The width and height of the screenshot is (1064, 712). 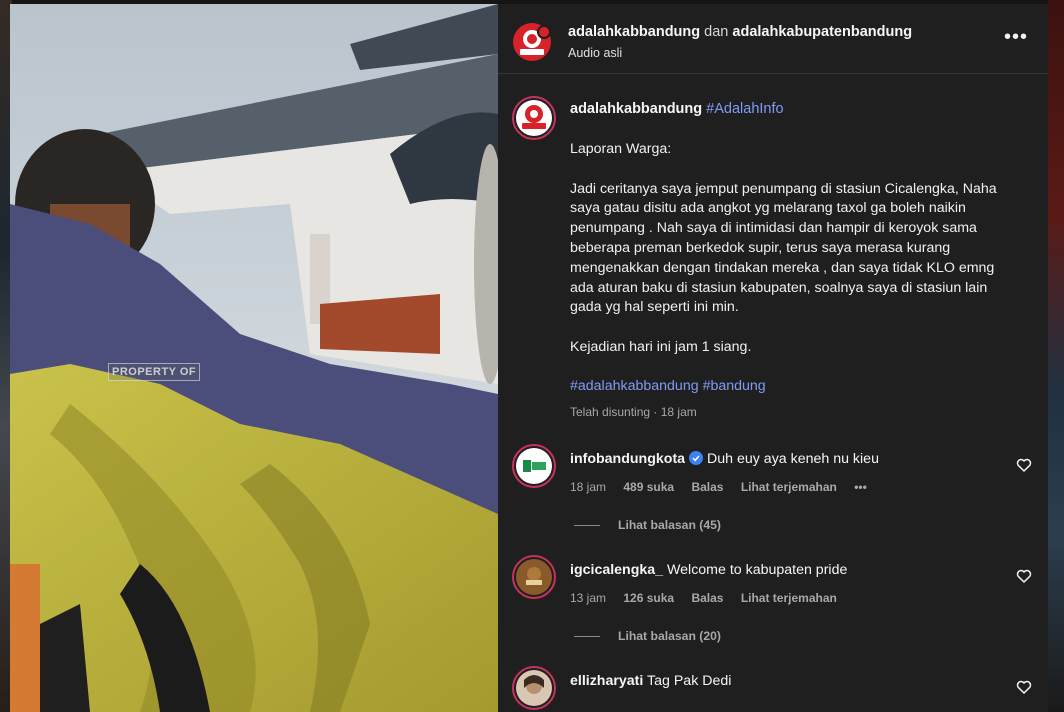 What do you see at coordinates (716, 32) in the screenshot?
I see `conjunction: dan` at bounding box center [716, 32].